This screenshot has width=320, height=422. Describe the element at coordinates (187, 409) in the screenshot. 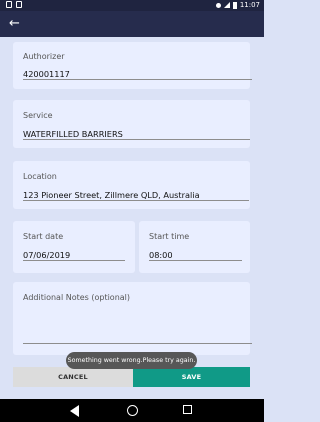

I see `nav-recent-icon` at that location.